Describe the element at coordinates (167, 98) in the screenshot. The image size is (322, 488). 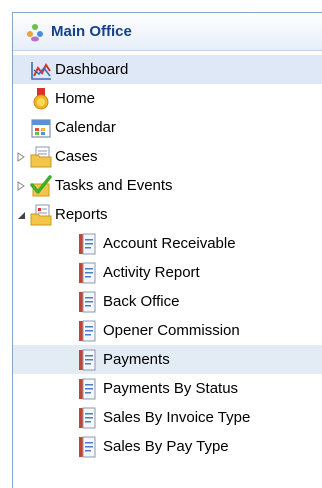
I see `tree-item-home: Home` at that location.